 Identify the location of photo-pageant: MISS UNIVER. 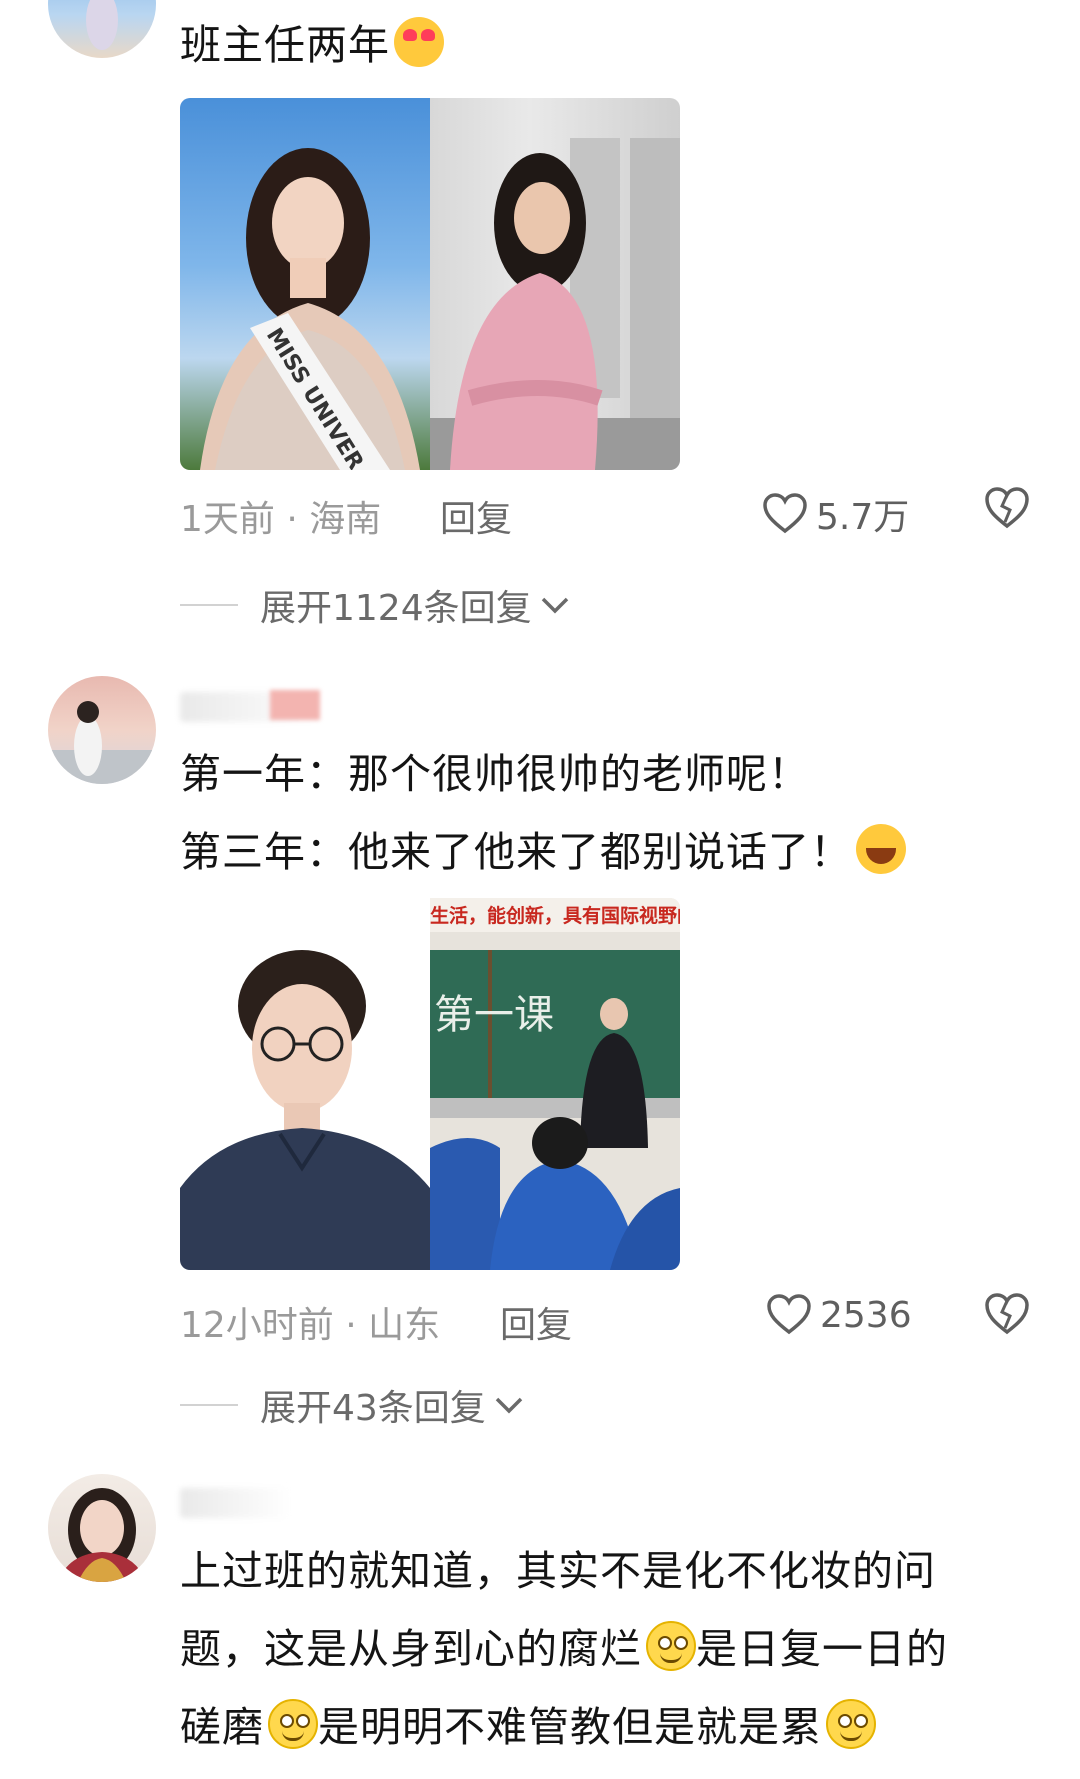
(305, 284).